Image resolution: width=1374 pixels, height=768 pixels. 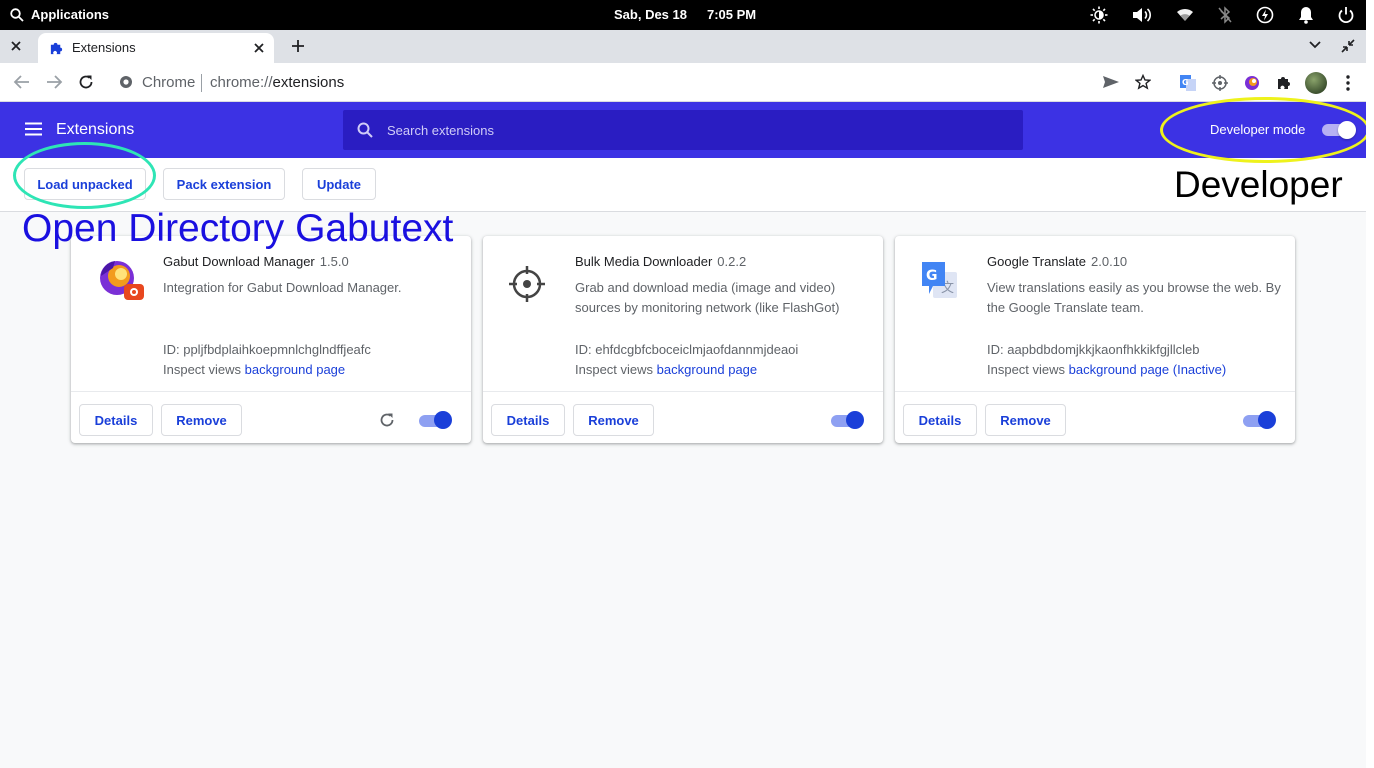 I want to click on omnibox-divider, so click(x=201, y=83).